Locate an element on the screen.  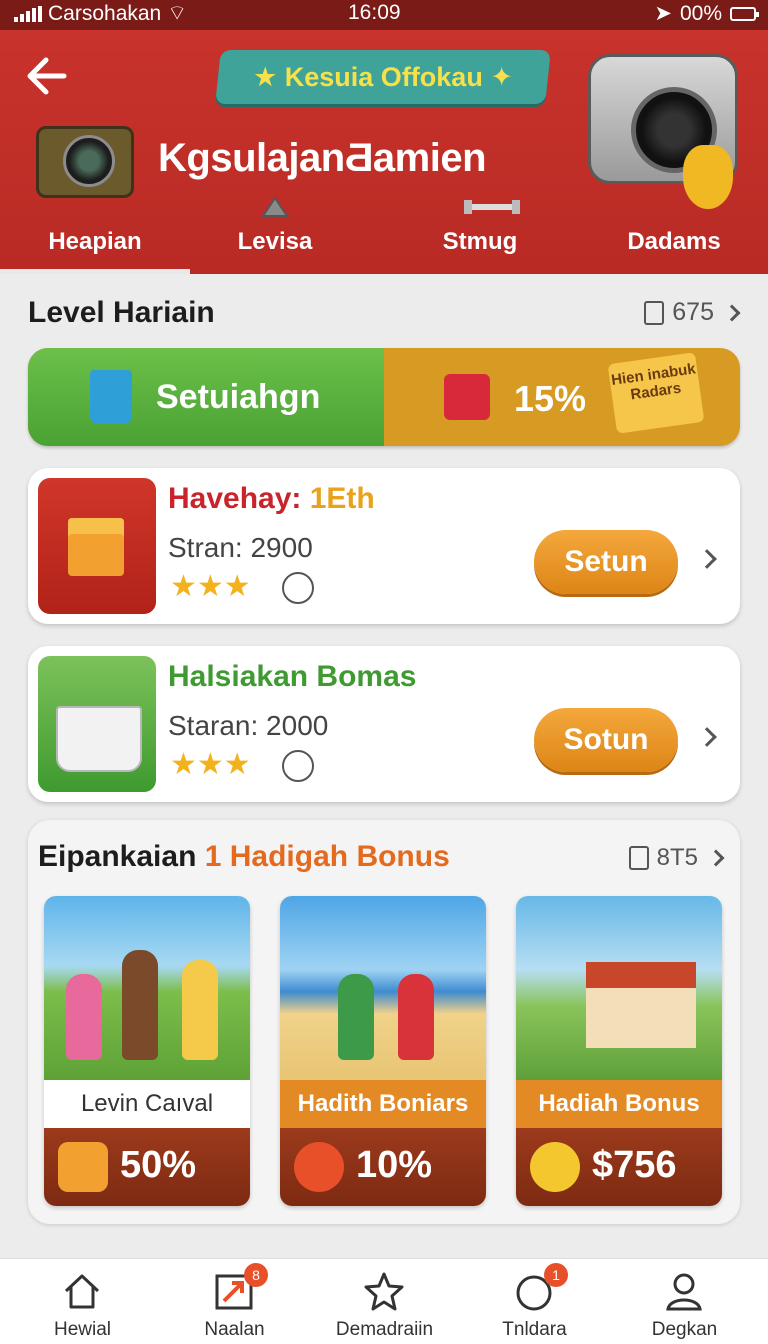
location-icon: ➤ is located at coordinates (663, 13).